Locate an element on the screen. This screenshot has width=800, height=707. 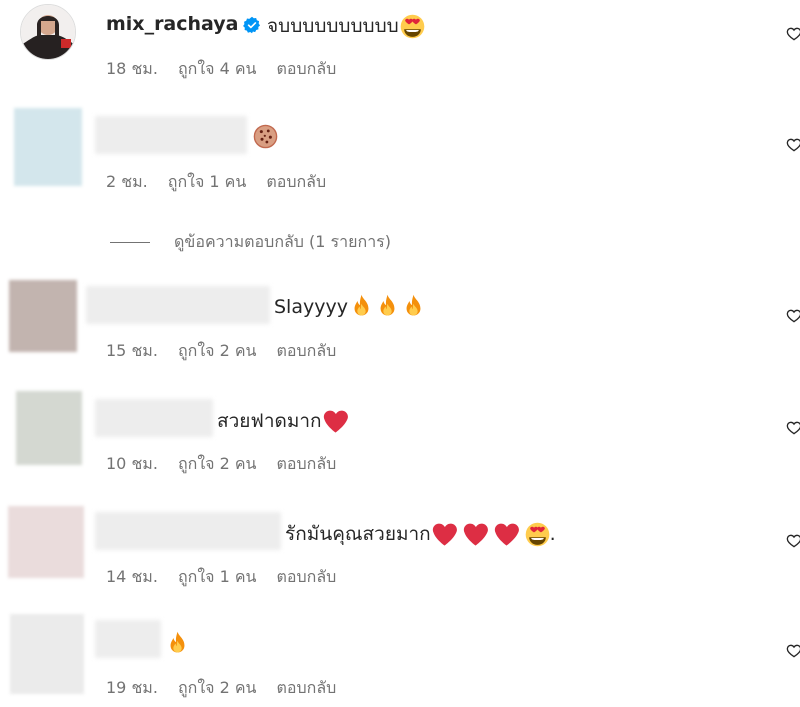
view-replies-label: ดูข้อความตอบกลับ (1 รายการ) is located at coordinates (282, 242).